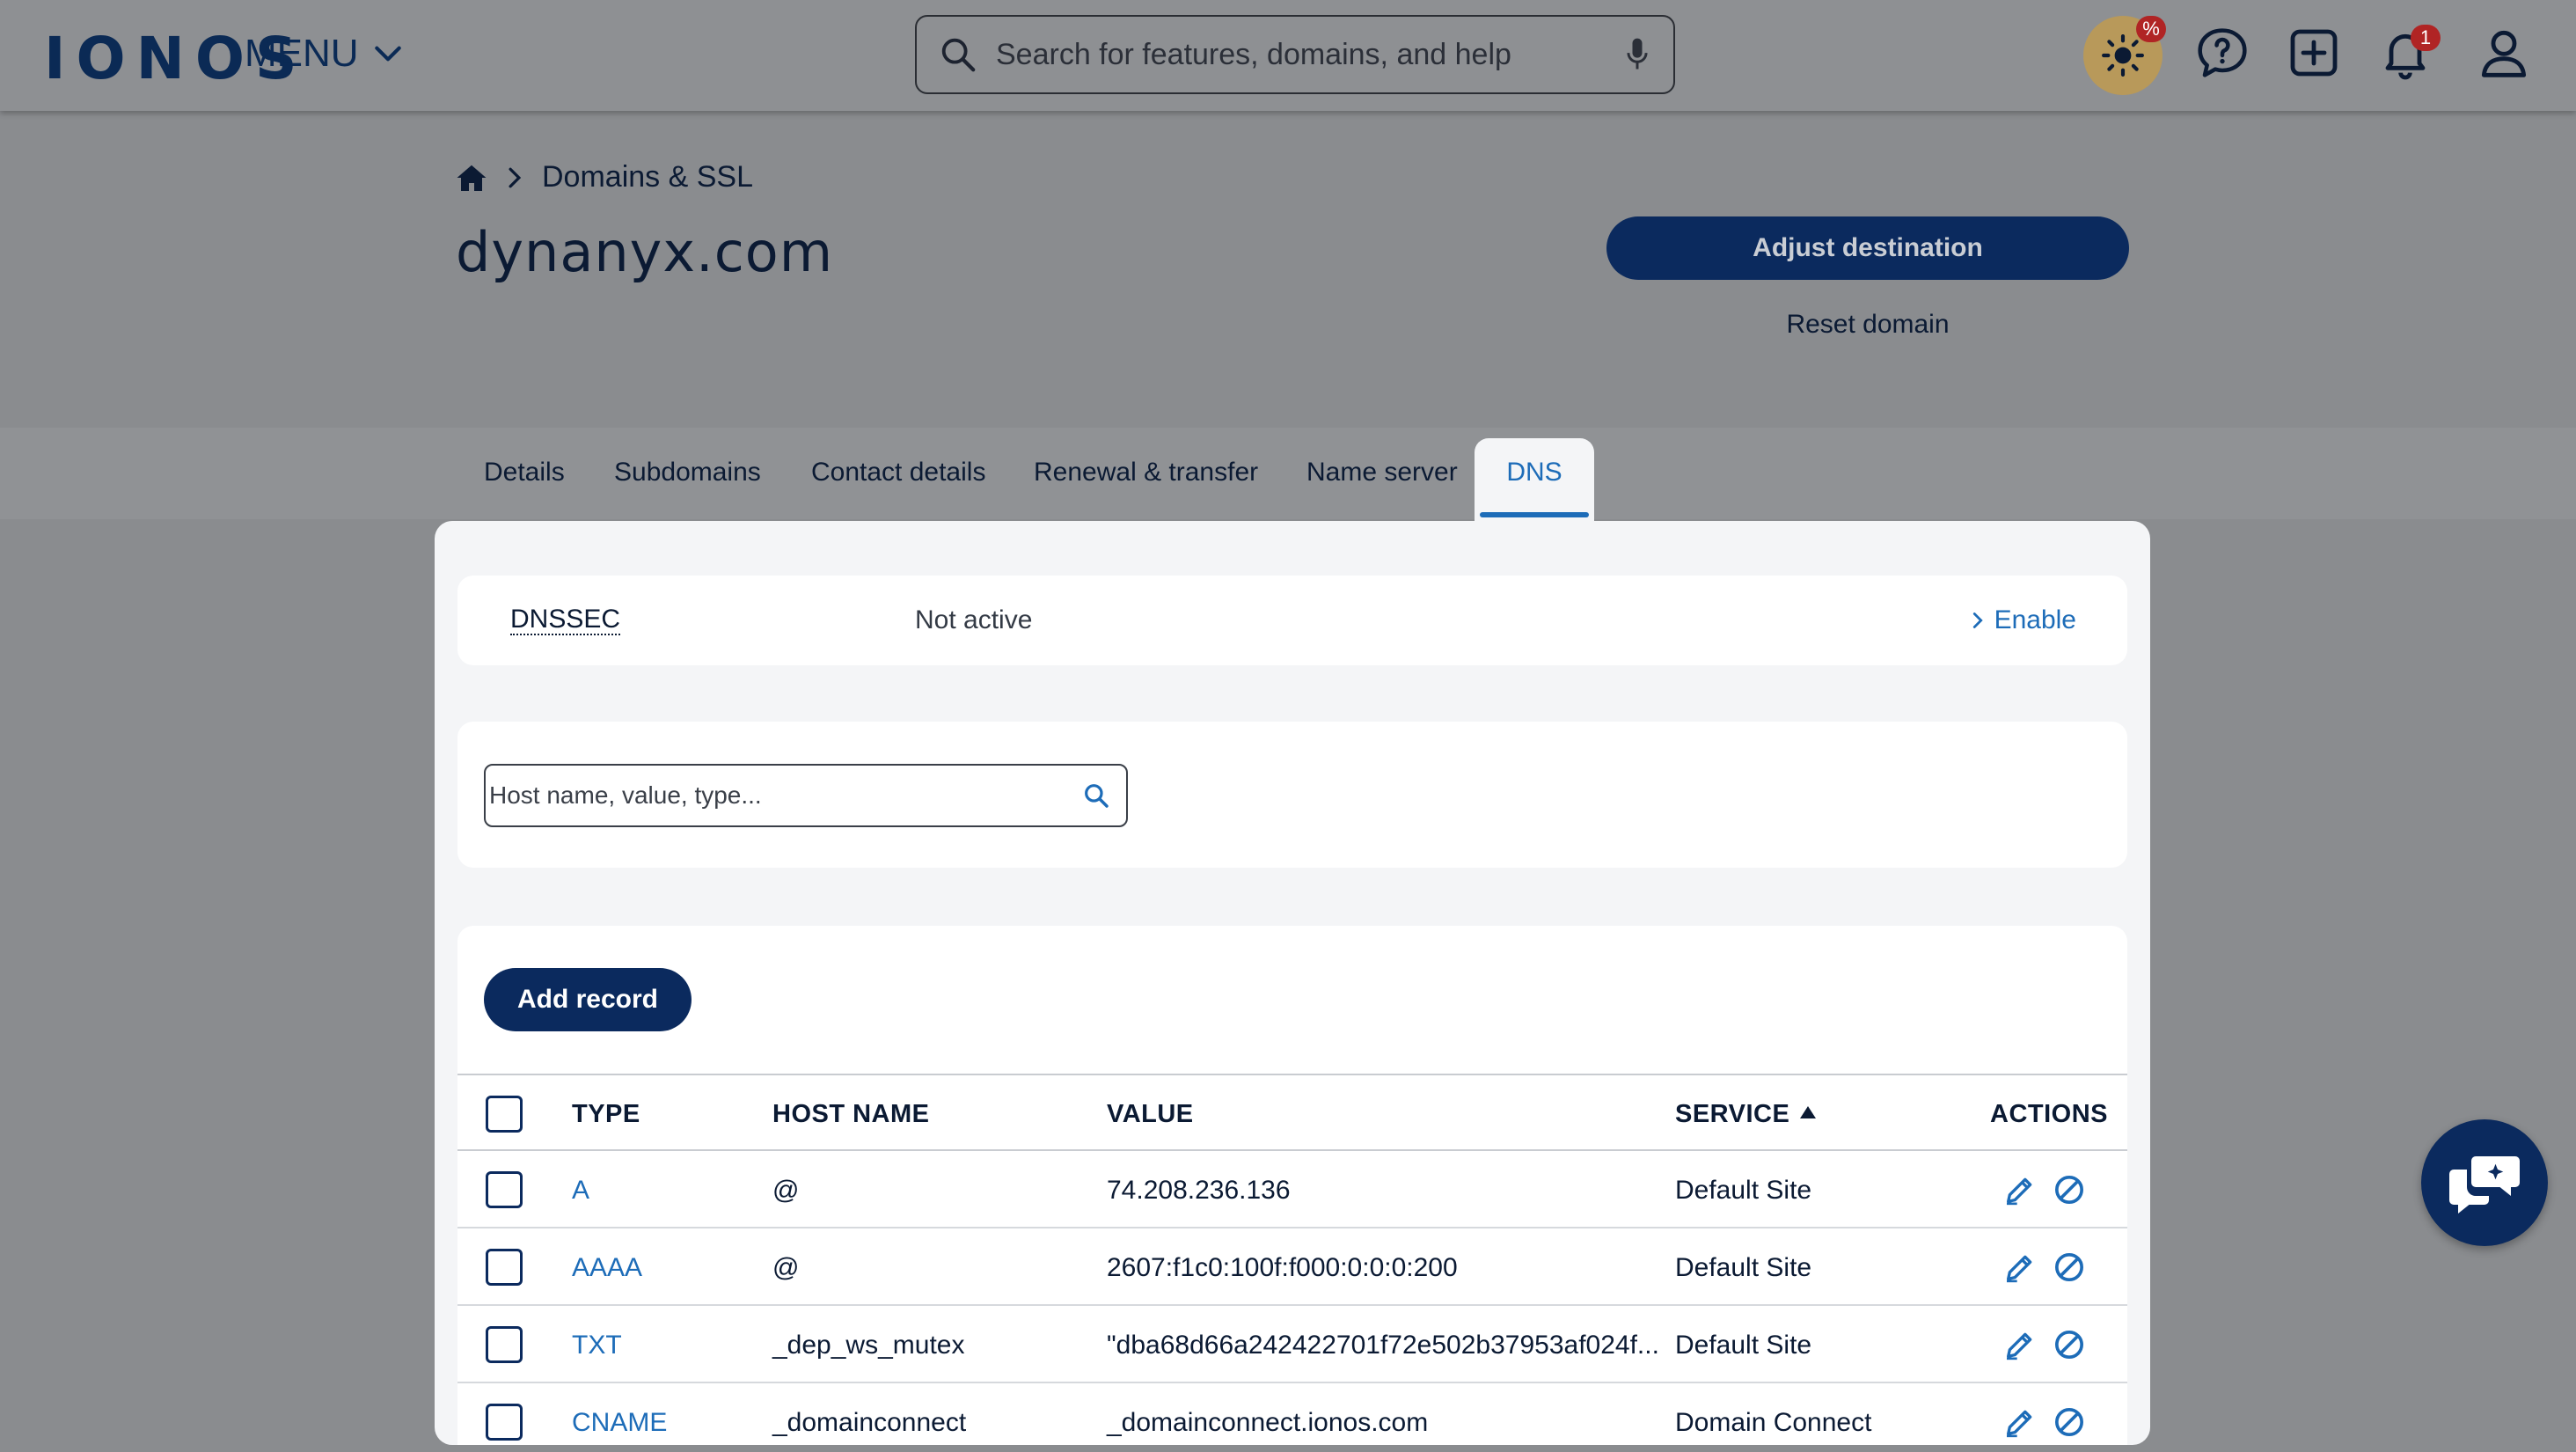 Image resolution: width=2576 pixels, height=1452 pixels. I want to click on menu-button: MENU, so click(325, 54).